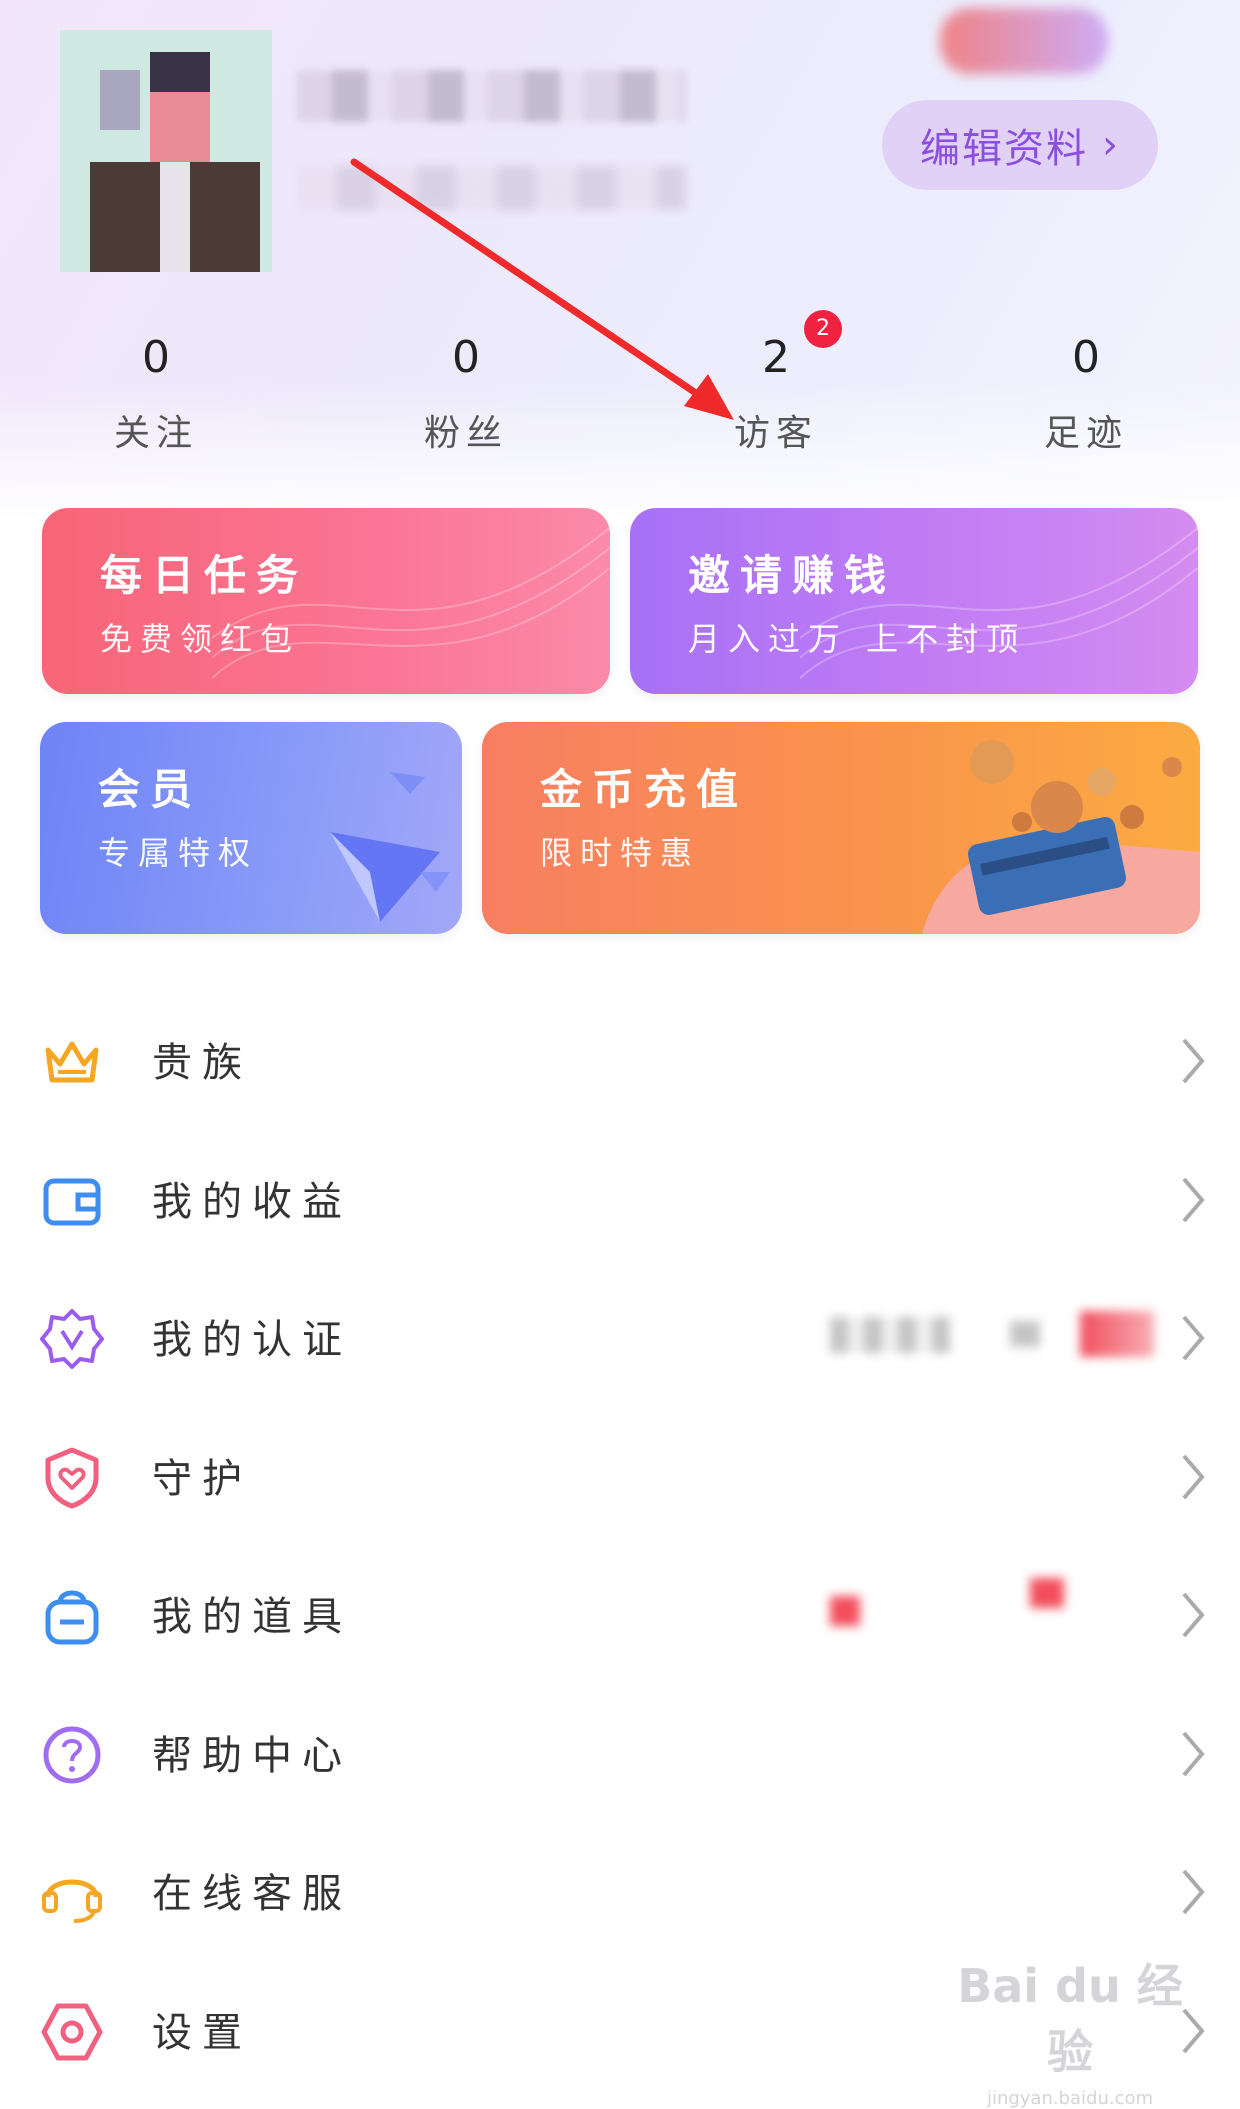 This screenshot has height=2109, width=1240. I want to click on card-title: 每日任务, so click(204, 575).